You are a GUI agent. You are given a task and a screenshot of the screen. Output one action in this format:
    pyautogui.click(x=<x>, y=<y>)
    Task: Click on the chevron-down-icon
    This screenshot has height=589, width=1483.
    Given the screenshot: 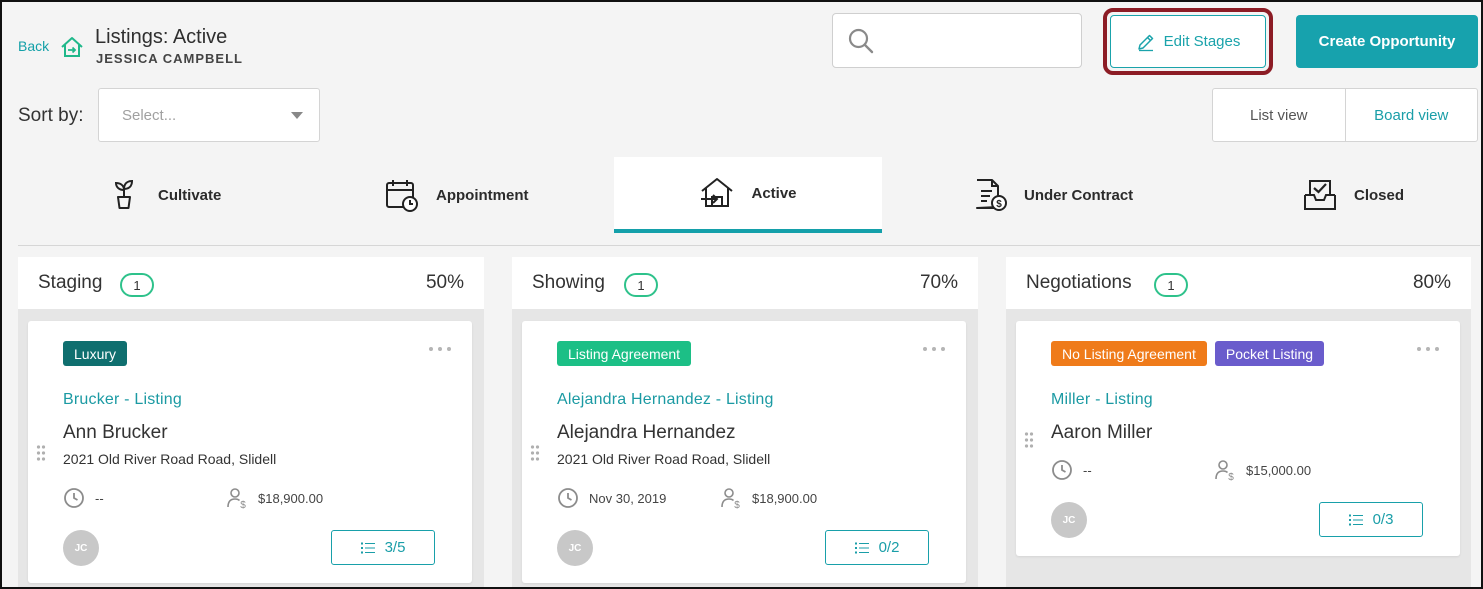 What is the action you would take?
    pyautogui.click(x=297, y=115)
    